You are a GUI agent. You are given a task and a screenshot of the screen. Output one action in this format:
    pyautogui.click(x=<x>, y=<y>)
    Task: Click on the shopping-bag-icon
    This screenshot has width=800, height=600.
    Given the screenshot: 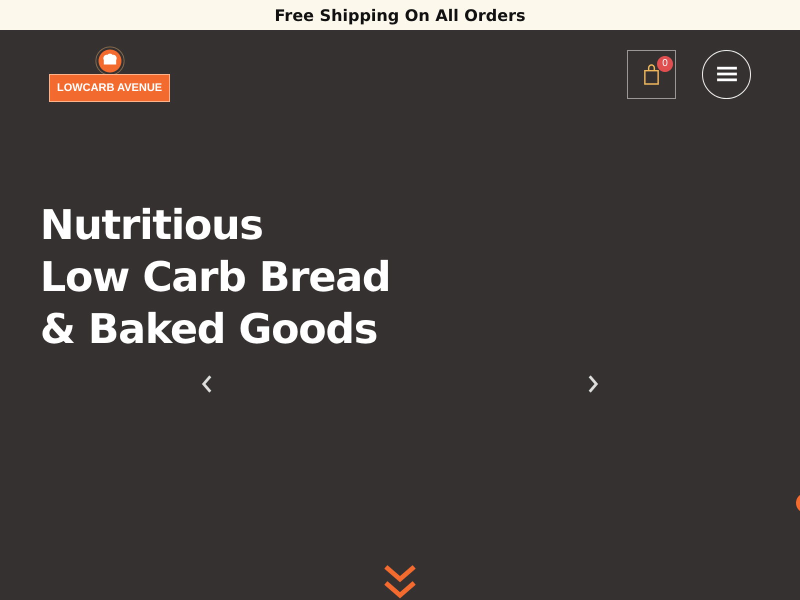 What is the action you would take?
    pyautogui.click(x=651, y=74)
    